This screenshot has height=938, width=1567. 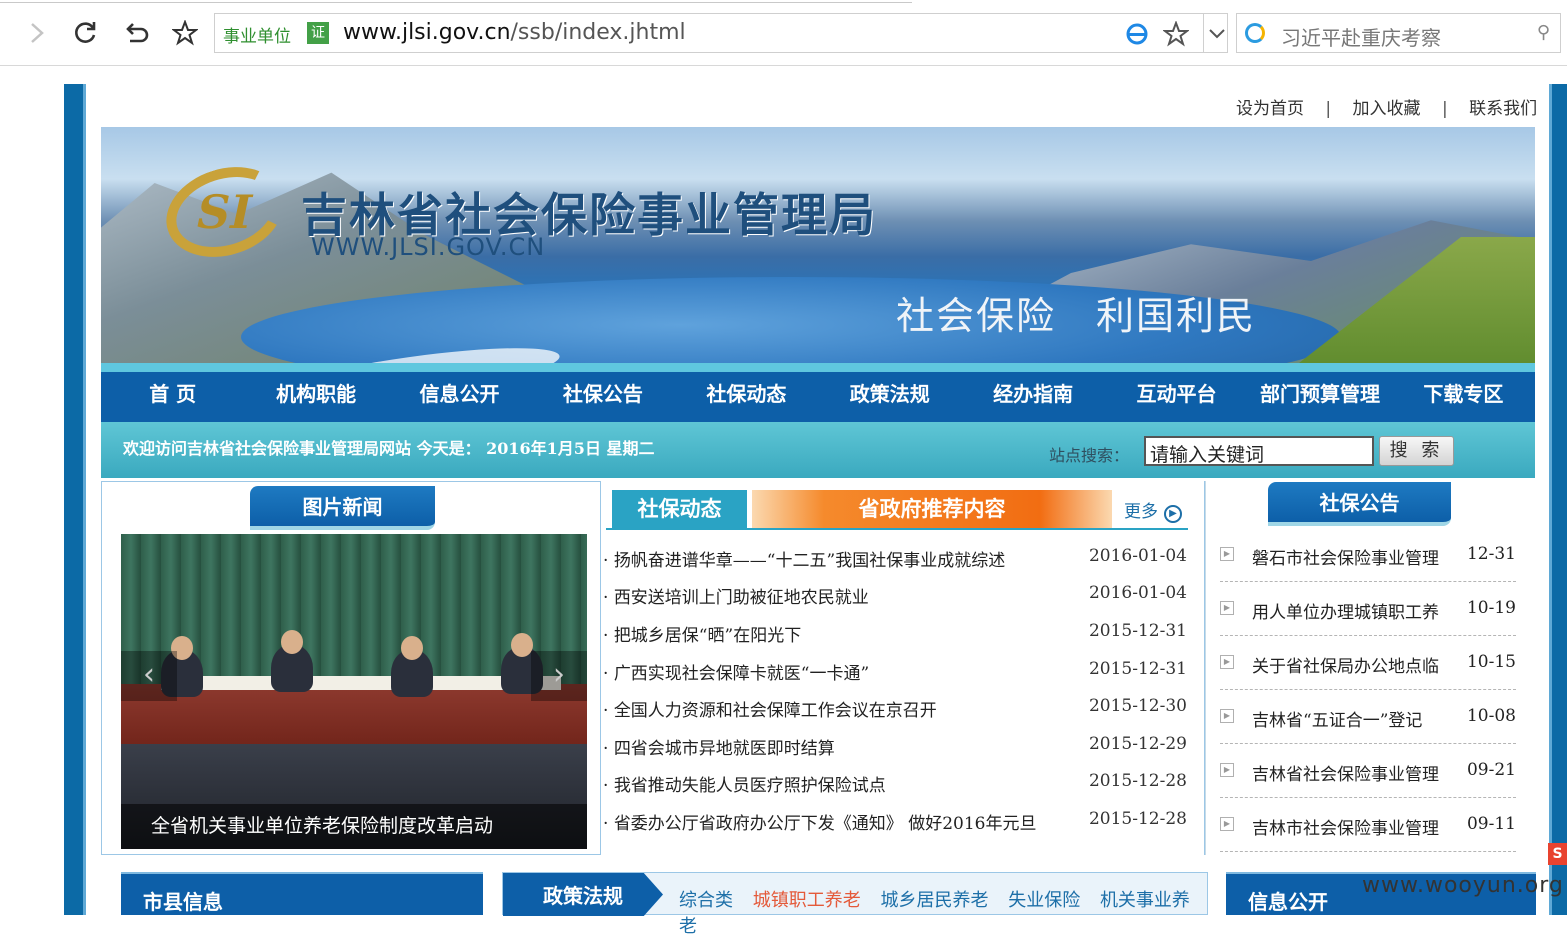 I want to click on news-title: · 广西实现社会保障卡就医“一卡通”, so click(x=736, y=674).